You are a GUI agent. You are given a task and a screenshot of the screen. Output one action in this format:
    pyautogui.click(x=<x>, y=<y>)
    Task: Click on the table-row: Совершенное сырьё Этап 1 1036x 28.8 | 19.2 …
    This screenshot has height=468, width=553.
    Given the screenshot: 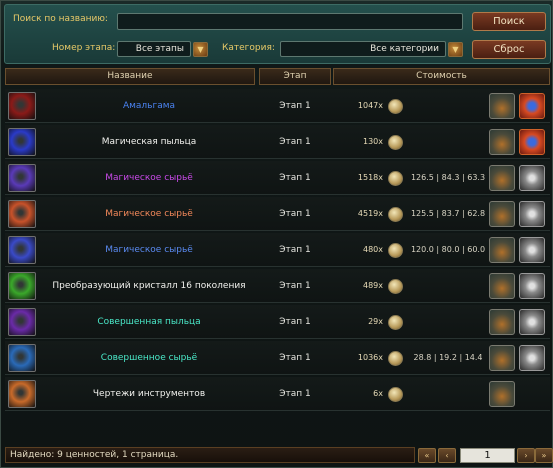 What is the action you would take?
    pyautogui.click(x=277, y=358)
    